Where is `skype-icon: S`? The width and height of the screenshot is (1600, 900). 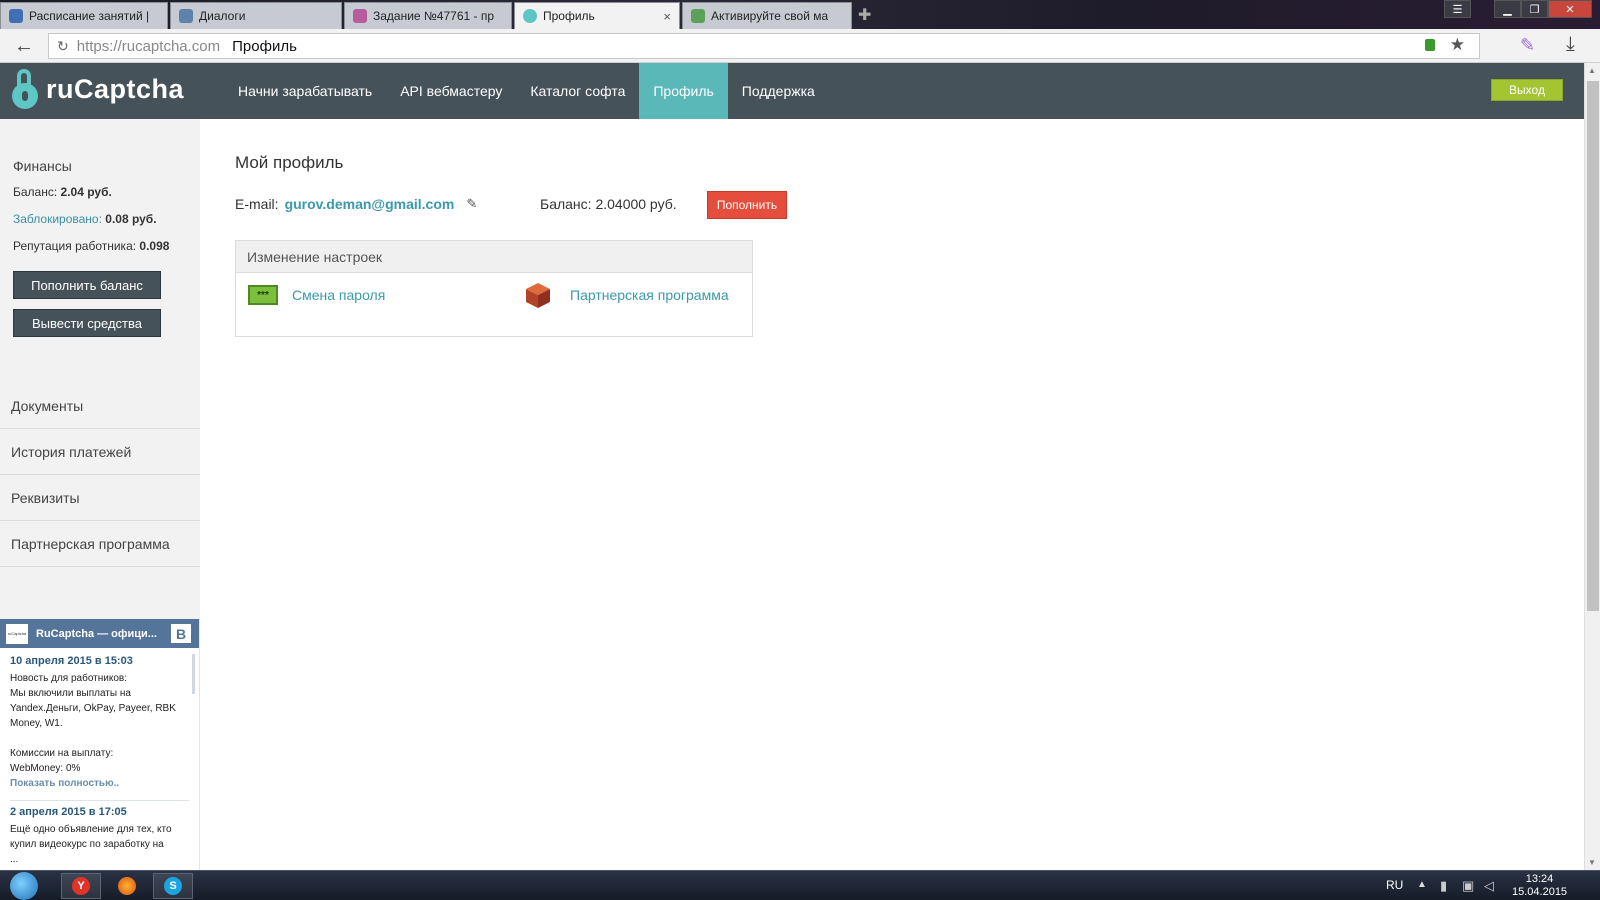
skype-icon: S is located at coordinates (173, 886).